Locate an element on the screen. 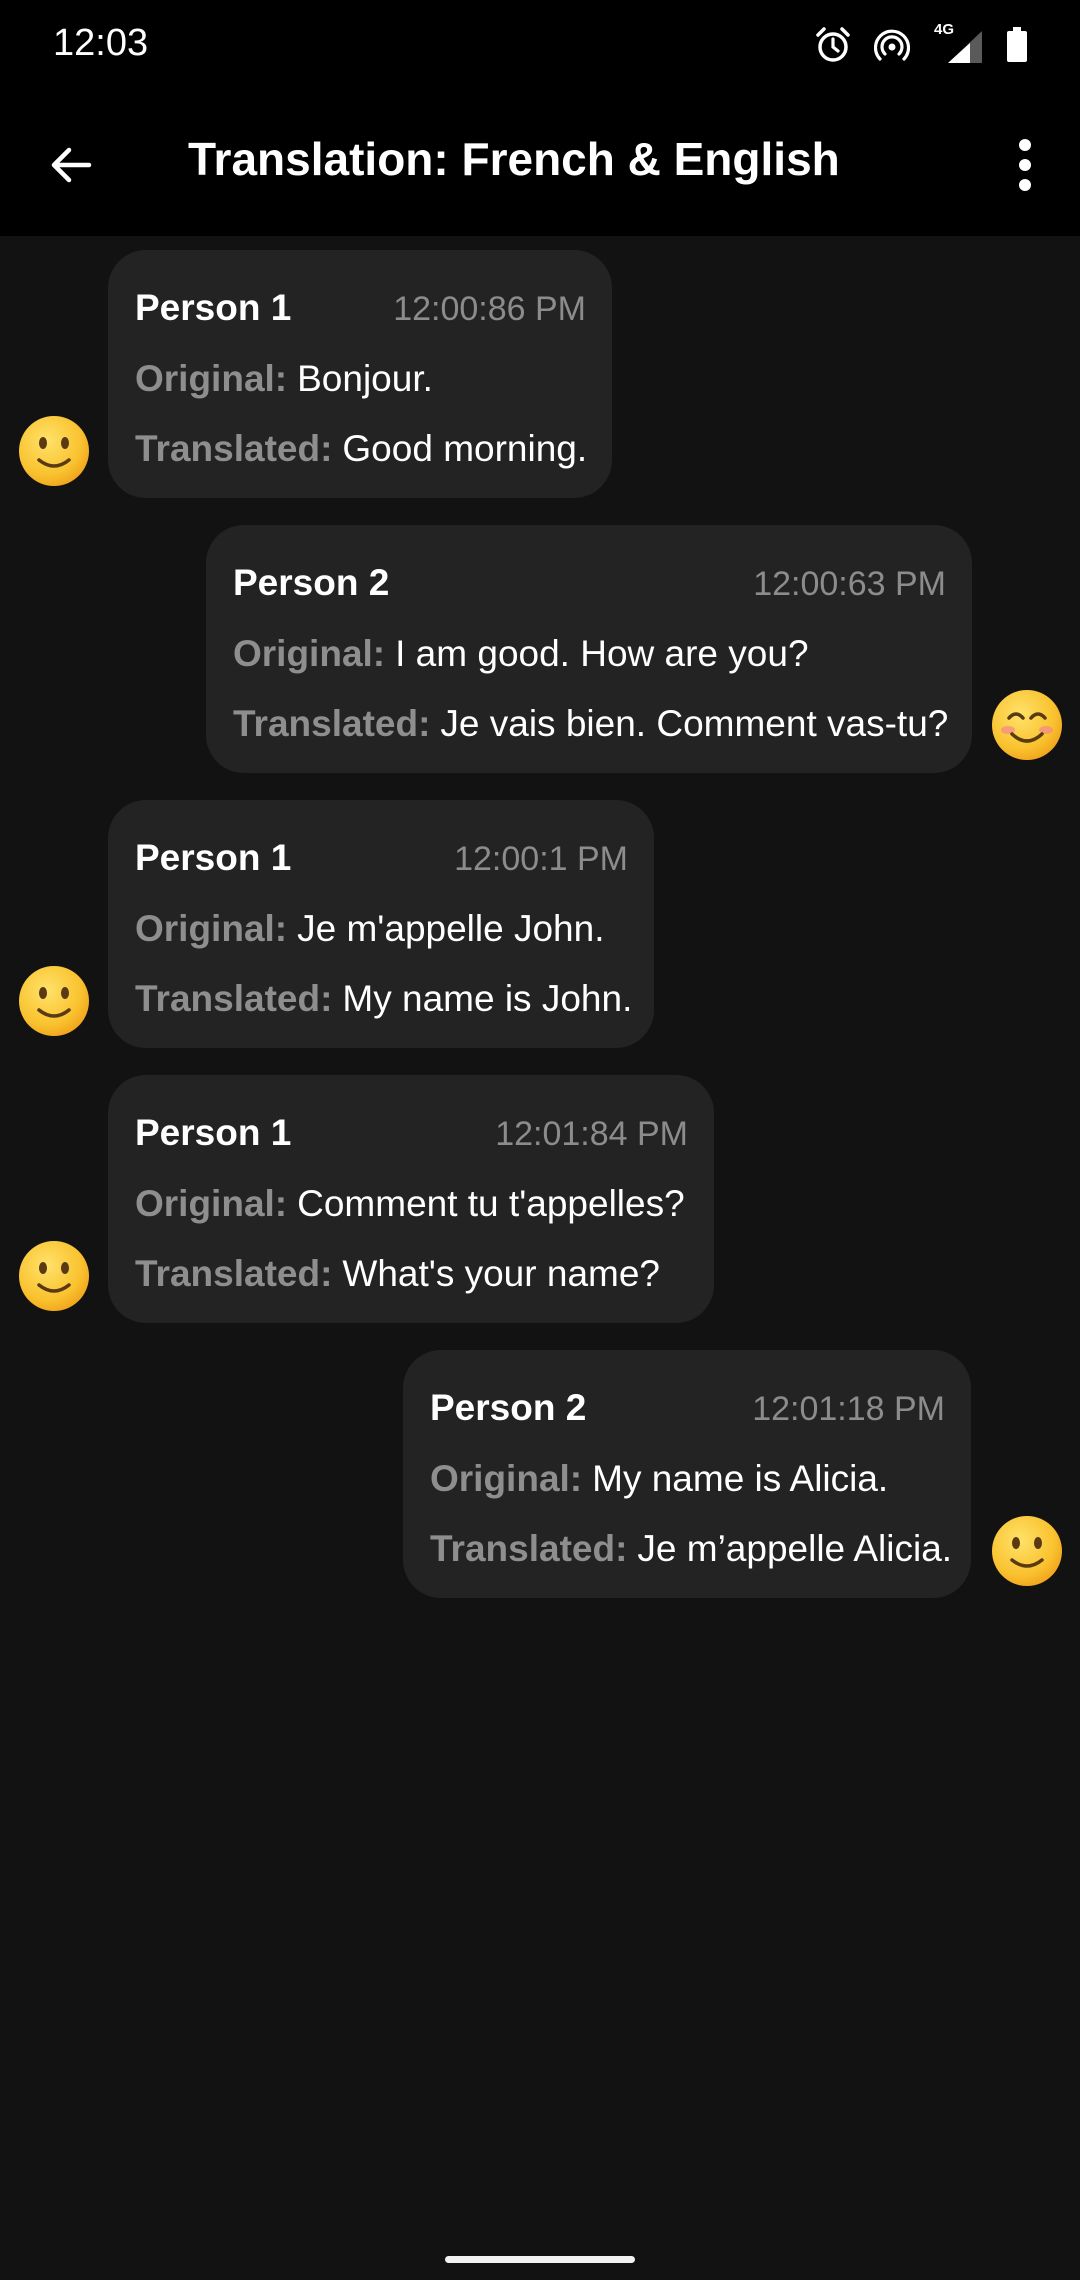  translated-text: What's your name? is located at coordinates (501, 1273).